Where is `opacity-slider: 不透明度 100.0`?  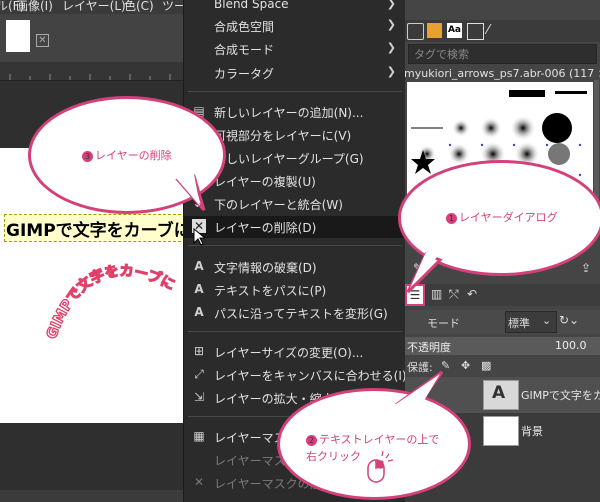
opacity-slider: 不透明度 100.0 is located at coordinates (502, 346).